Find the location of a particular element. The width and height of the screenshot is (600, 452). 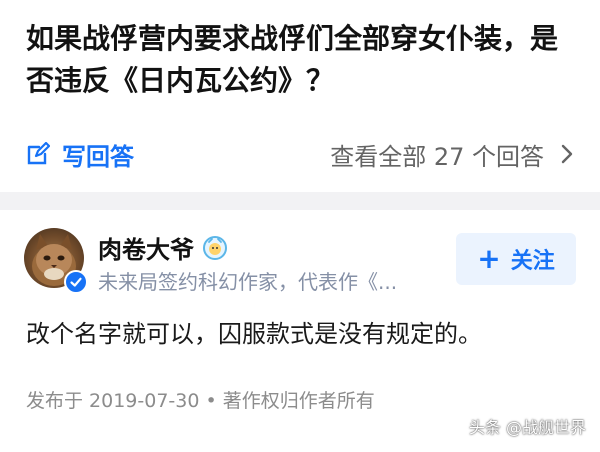

question-actions: 写回答 查看全部 27 个回答 is located at coordinates (300, 154).